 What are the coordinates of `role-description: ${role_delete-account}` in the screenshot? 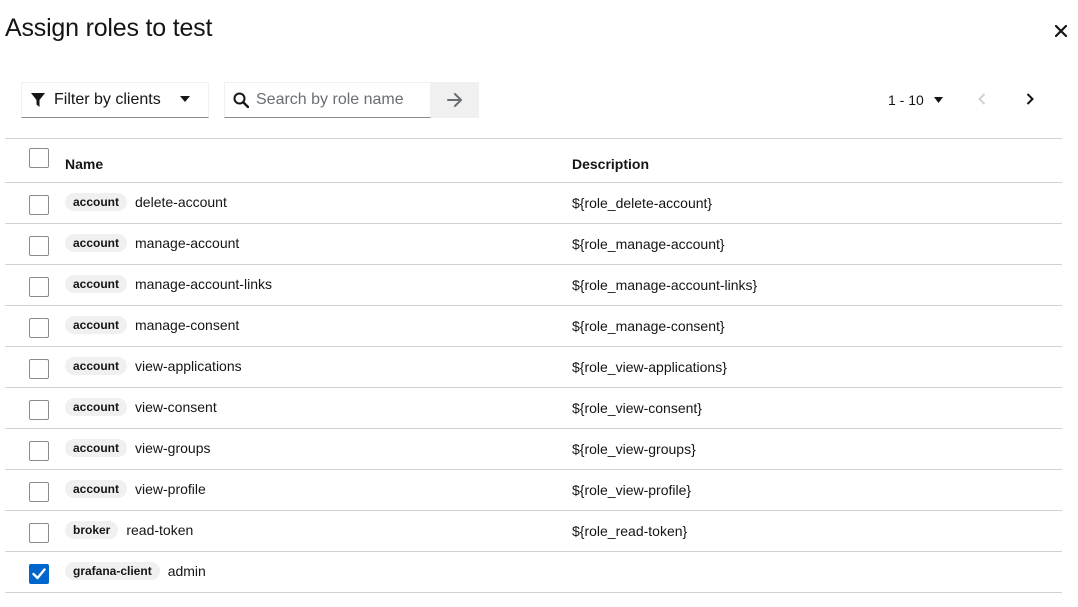 It's located at (642, 203).